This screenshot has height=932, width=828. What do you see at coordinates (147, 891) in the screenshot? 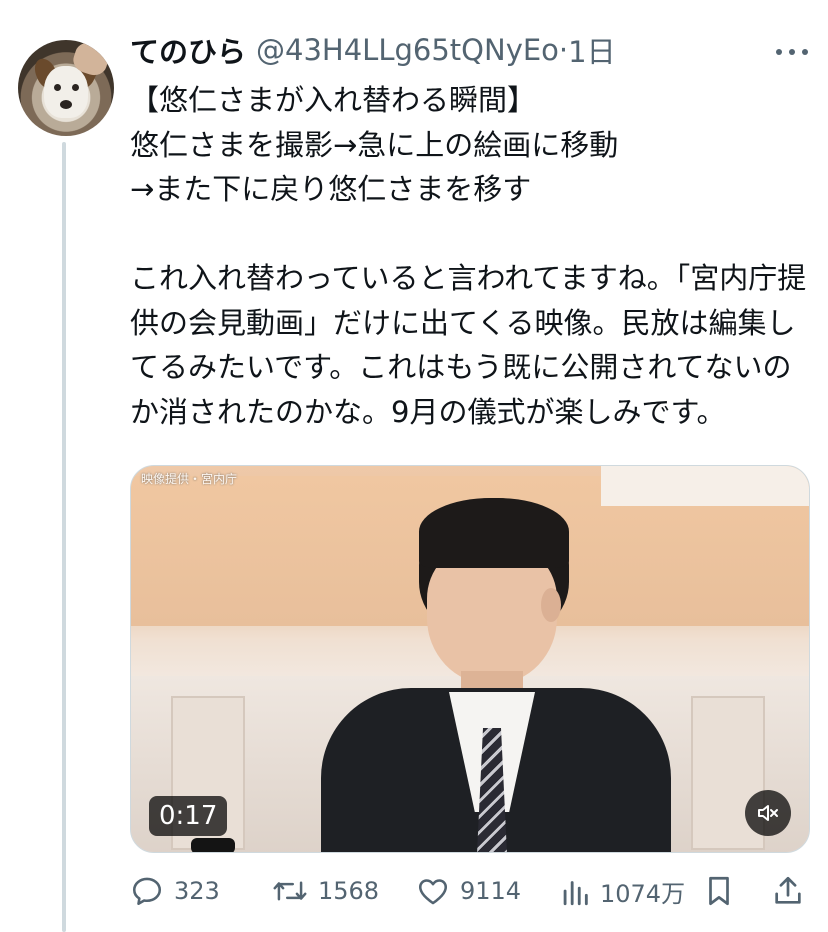
I see `reply-icon` at bounding box center [147, 891].